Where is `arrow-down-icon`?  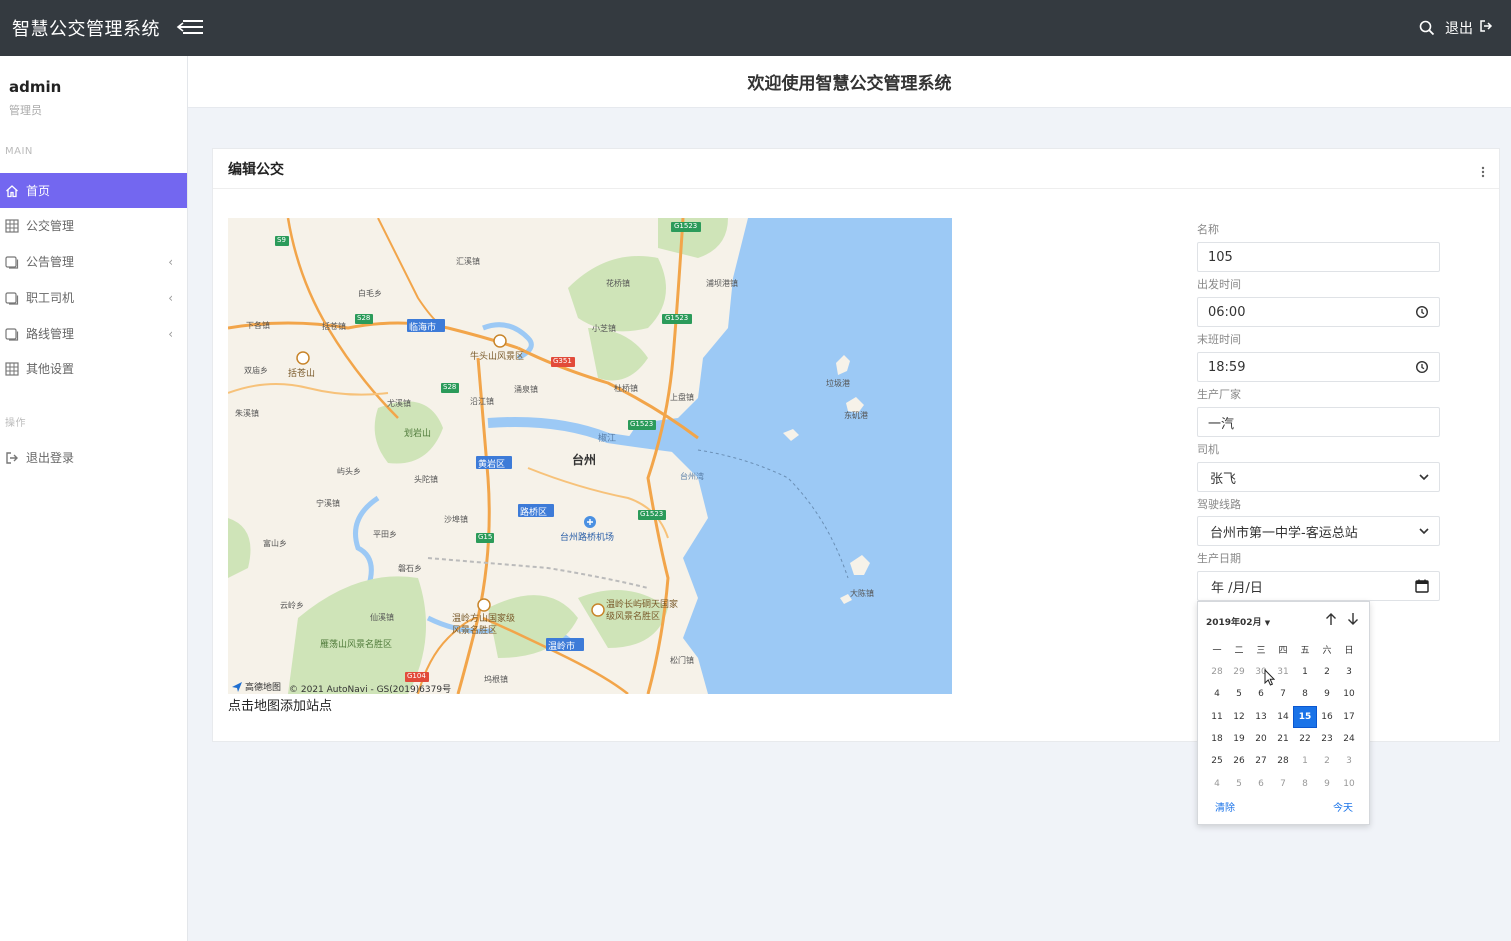
arrow-down-icon is located at coordinates (1353, 619).